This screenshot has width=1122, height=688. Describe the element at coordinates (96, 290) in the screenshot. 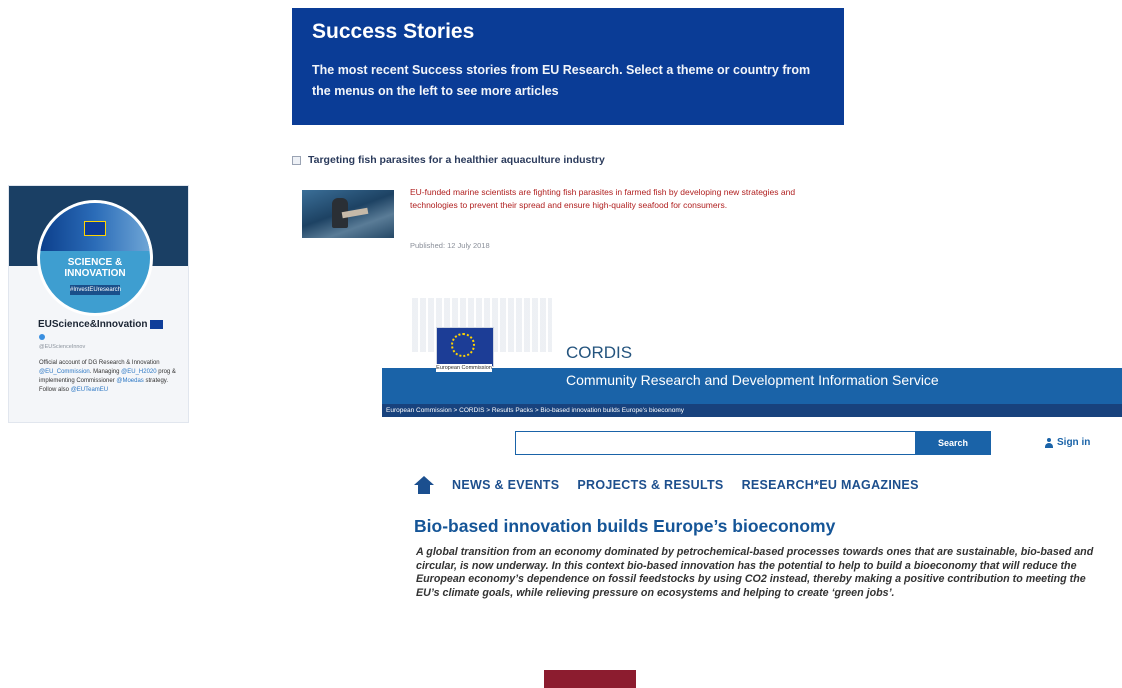

I see `avatar-hashtag: #InvestEUresearch` at that location.